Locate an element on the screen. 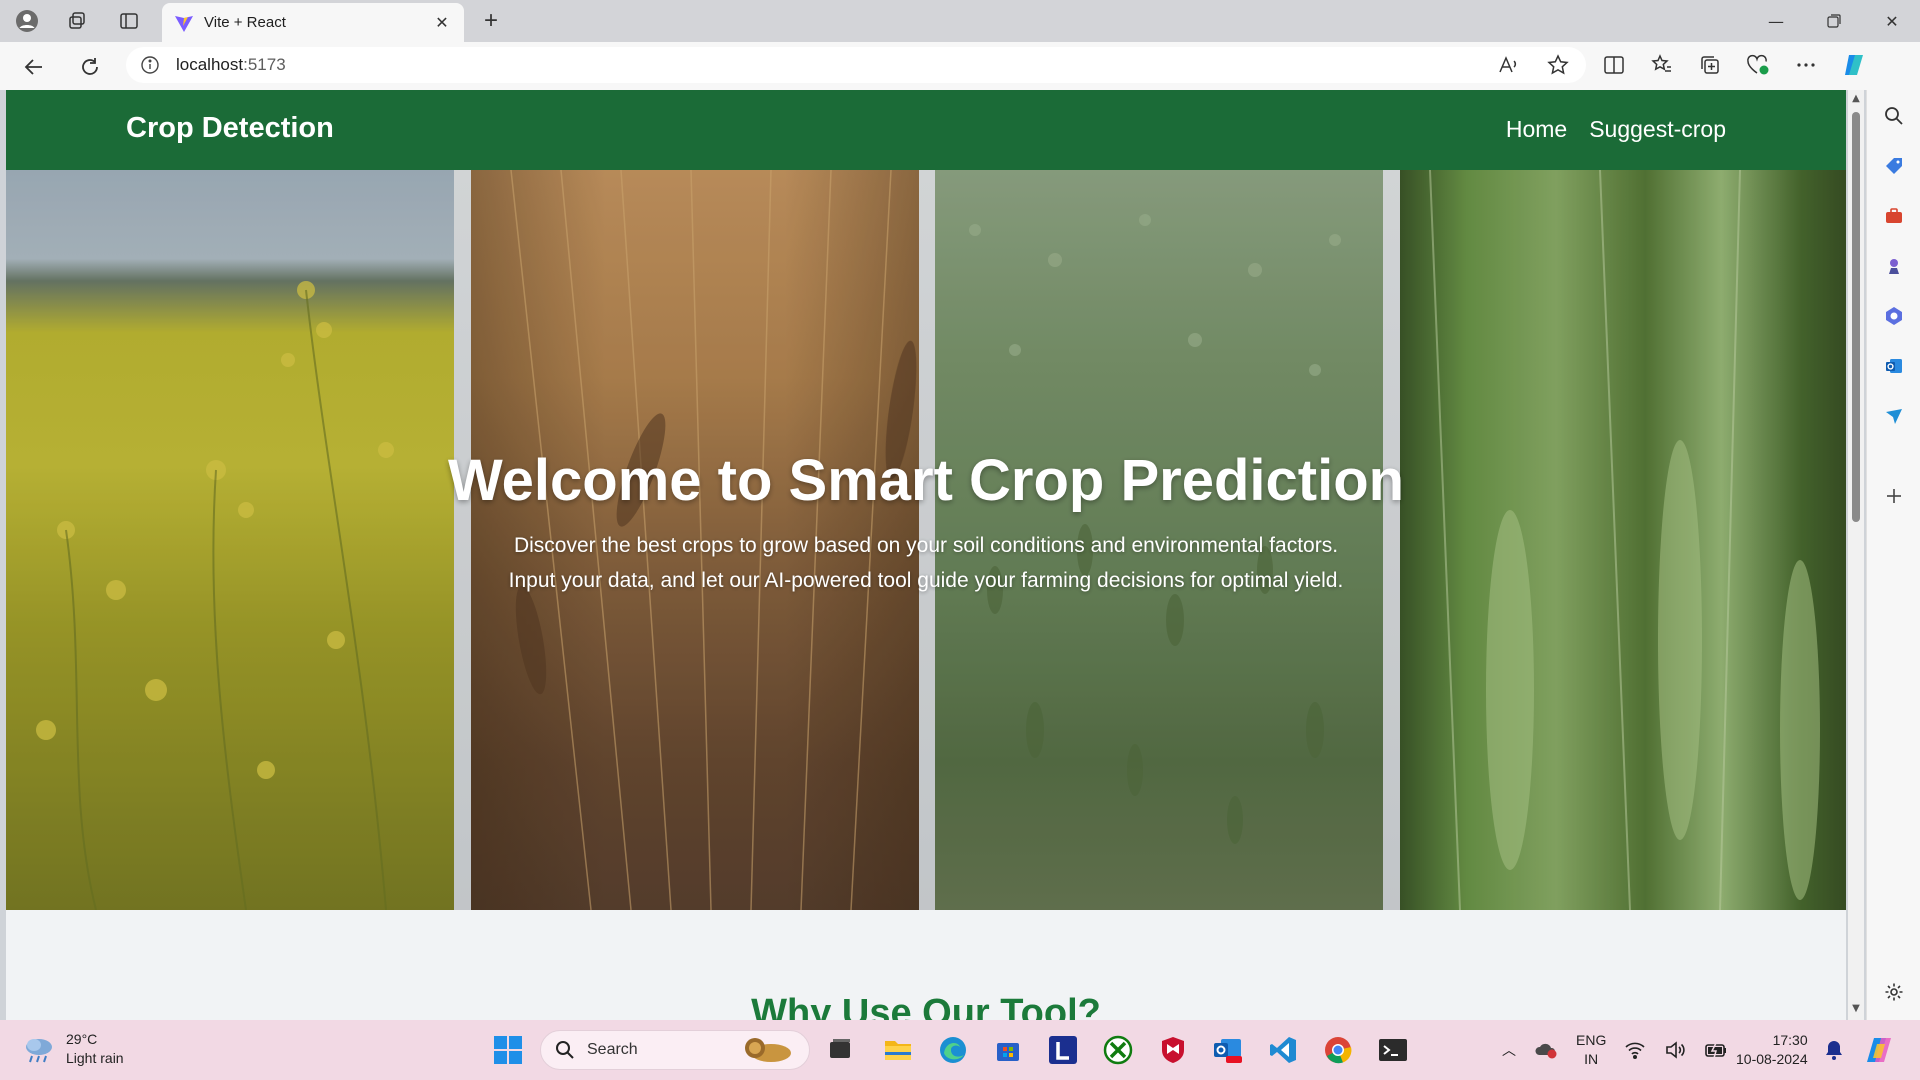 This screenshot has height=1080, width=1920. weather-temperature: 29°C is located at coordinates (82, 1039).